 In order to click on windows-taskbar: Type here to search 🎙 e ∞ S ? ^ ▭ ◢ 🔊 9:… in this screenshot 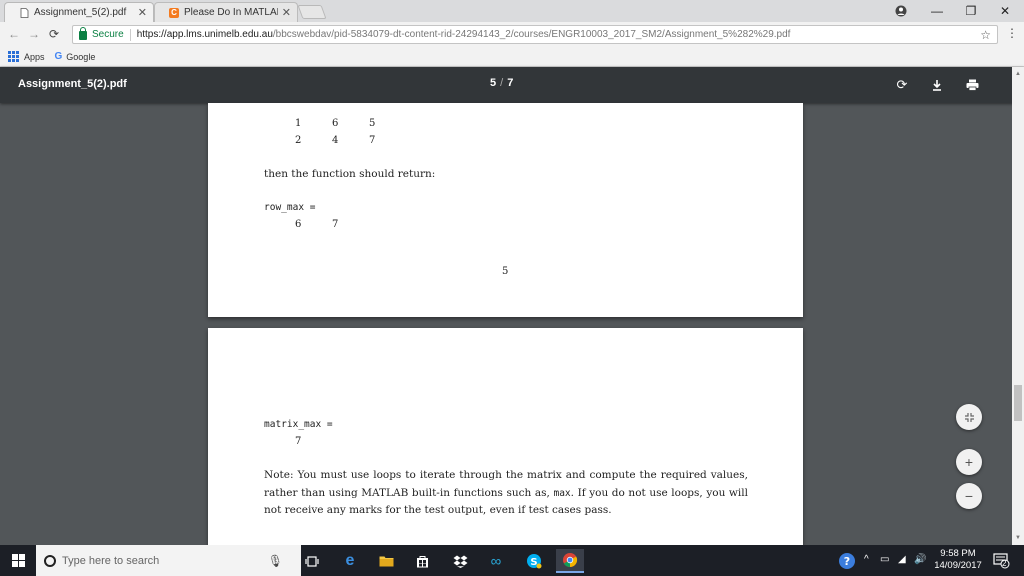, I will do `click(512, 560)`.